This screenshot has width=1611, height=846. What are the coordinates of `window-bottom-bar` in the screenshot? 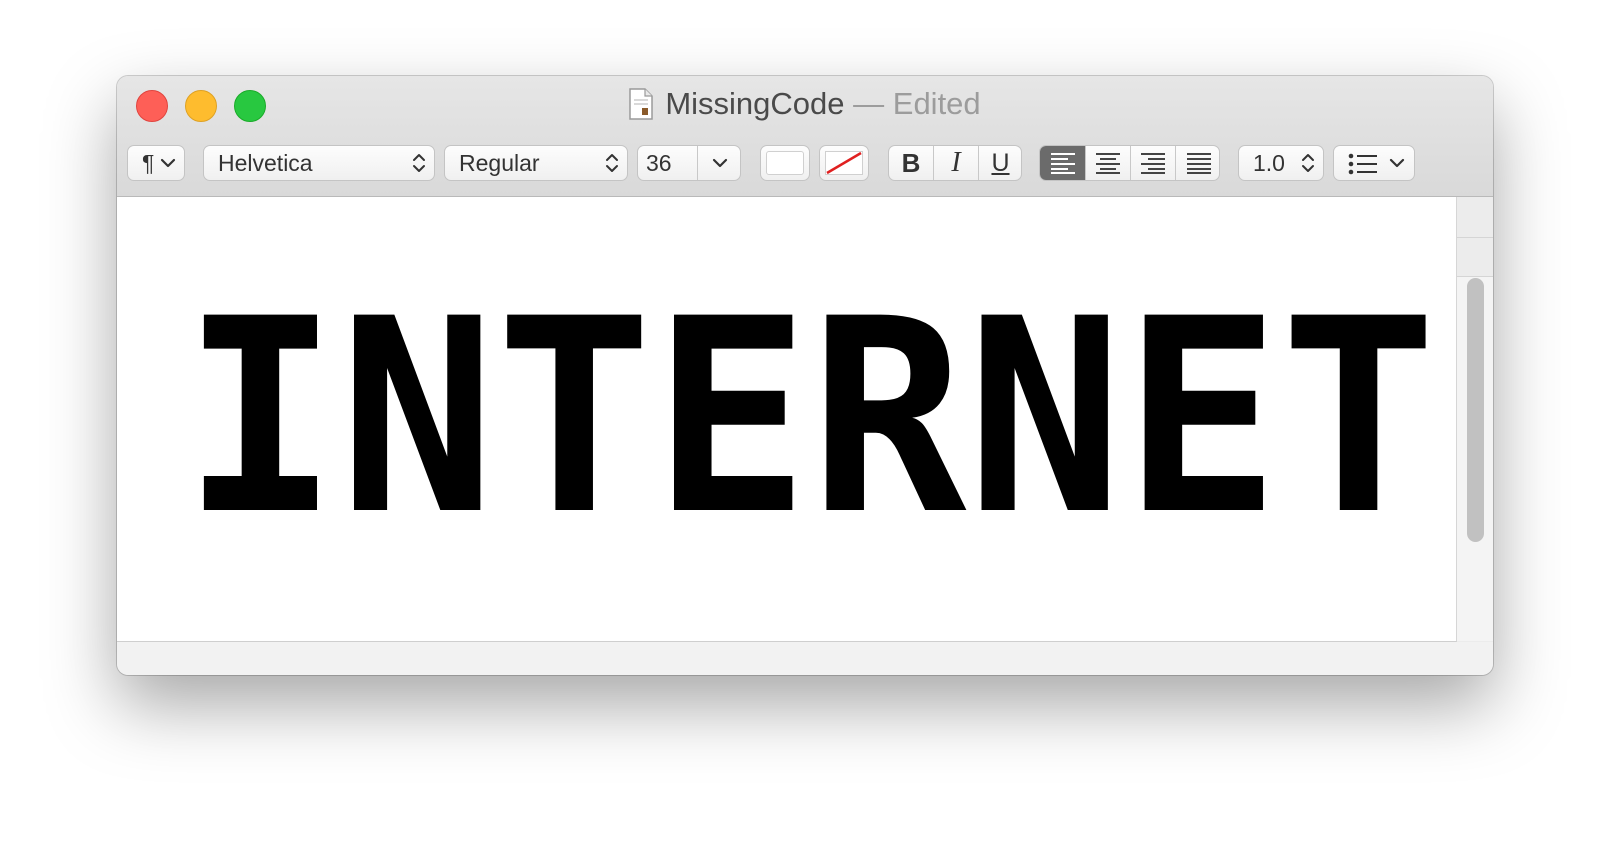 It's located at (805, 658).